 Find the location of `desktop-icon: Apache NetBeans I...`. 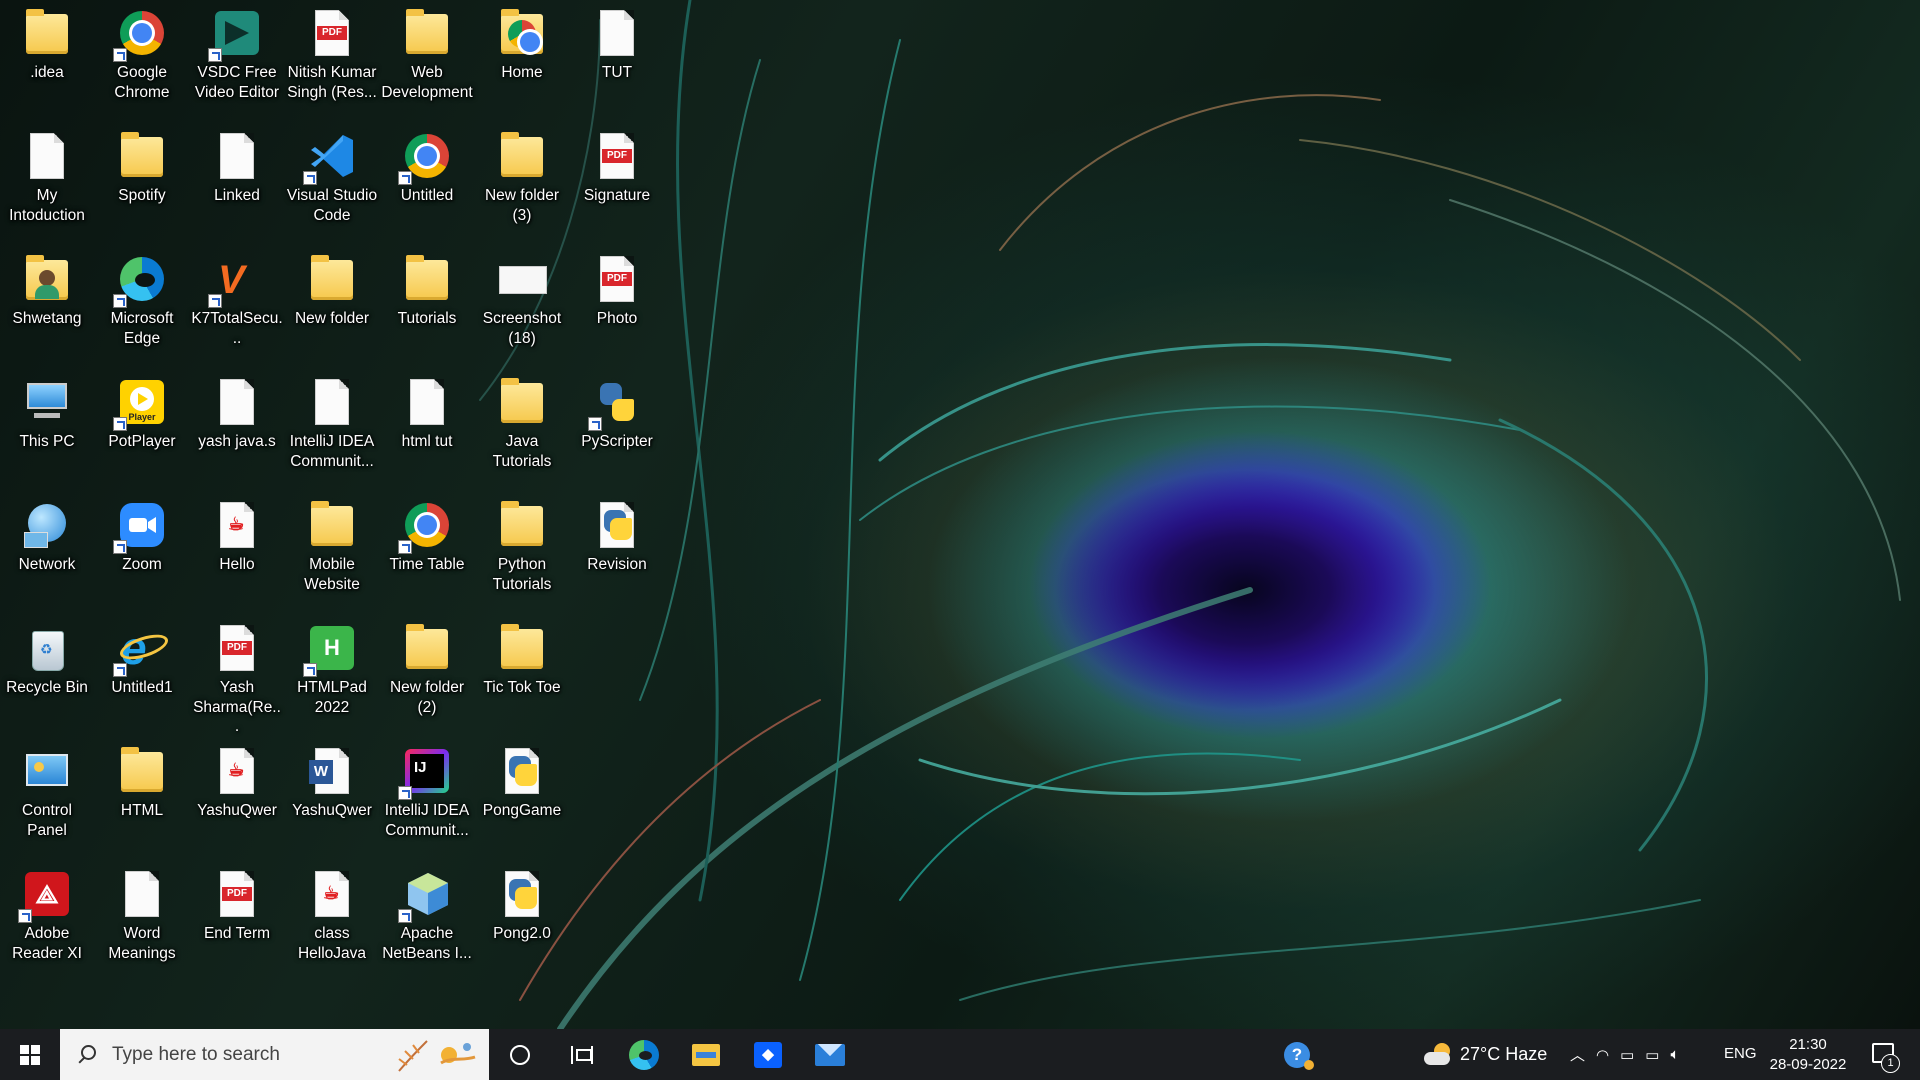

desktop-icon: Apache NetBeans I... is located at coordinates (427, 915).